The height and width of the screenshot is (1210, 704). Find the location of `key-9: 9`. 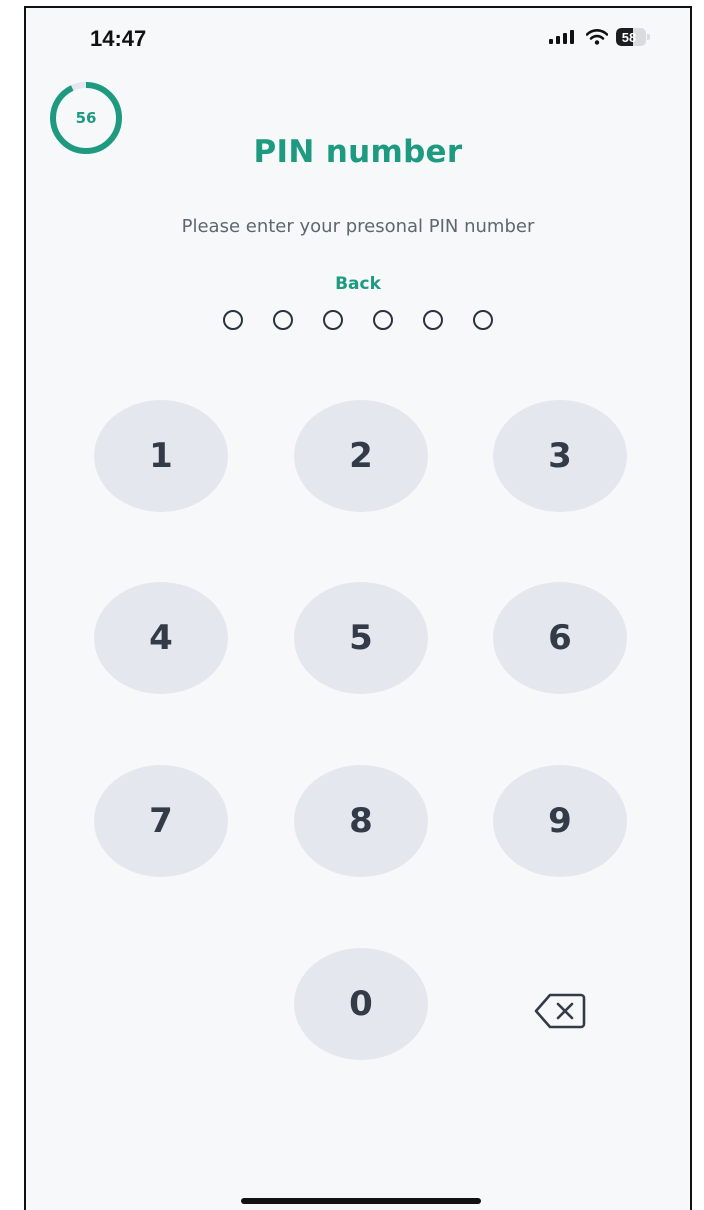

key-9: 9 is located at coordinates (560, 821).